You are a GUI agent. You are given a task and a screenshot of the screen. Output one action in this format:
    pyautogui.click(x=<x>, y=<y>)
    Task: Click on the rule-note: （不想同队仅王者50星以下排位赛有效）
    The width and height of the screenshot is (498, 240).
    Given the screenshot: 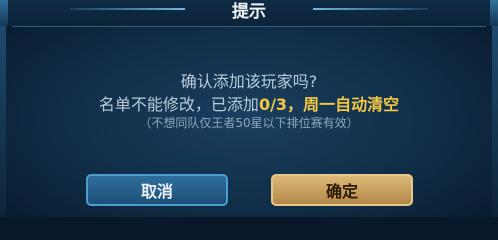 What is the action you would take?
    pyautogui.click(x=249, y=123)
    